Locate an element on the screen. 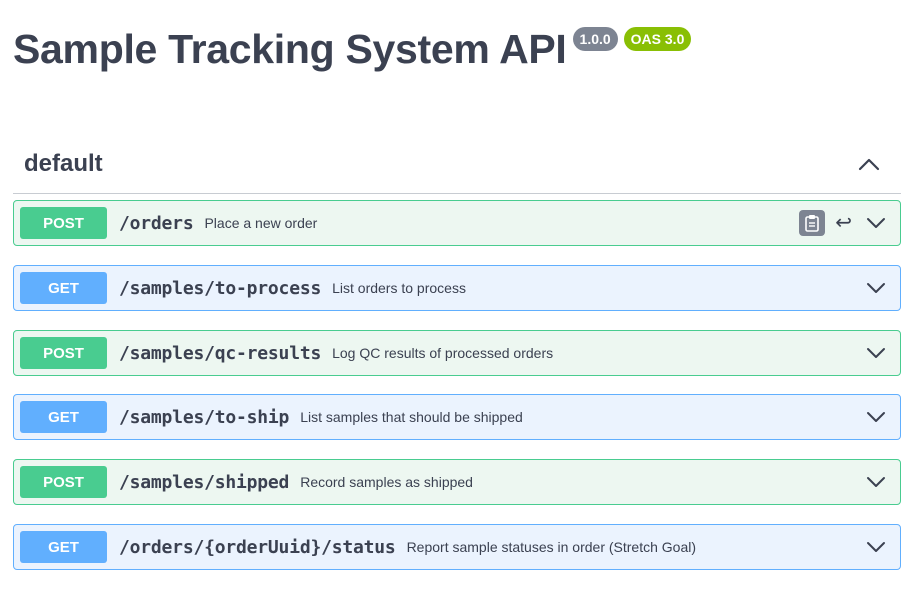 The height and width of the screenshot is (609, 912). tag-section-default: default is located at coordinates (457, 164).